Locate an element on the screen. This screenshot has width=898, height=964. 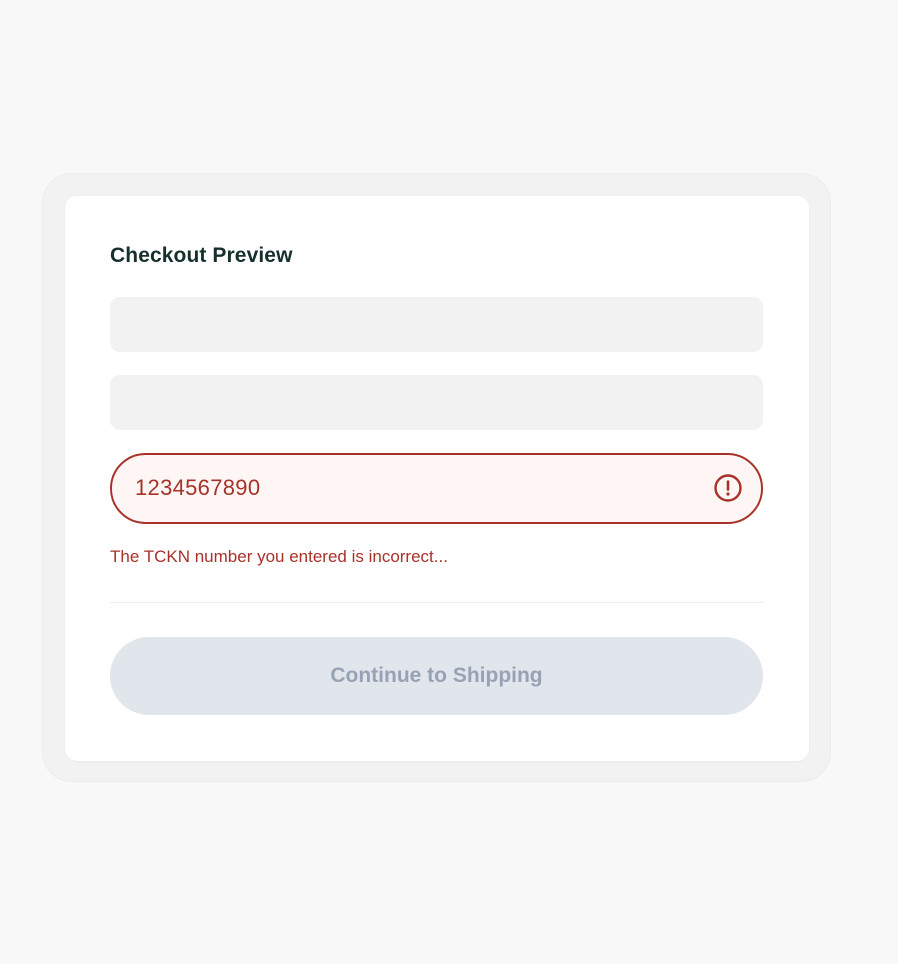
continue-to-shipping-button: Continue to Shipping is located at coordinates (436, 676).